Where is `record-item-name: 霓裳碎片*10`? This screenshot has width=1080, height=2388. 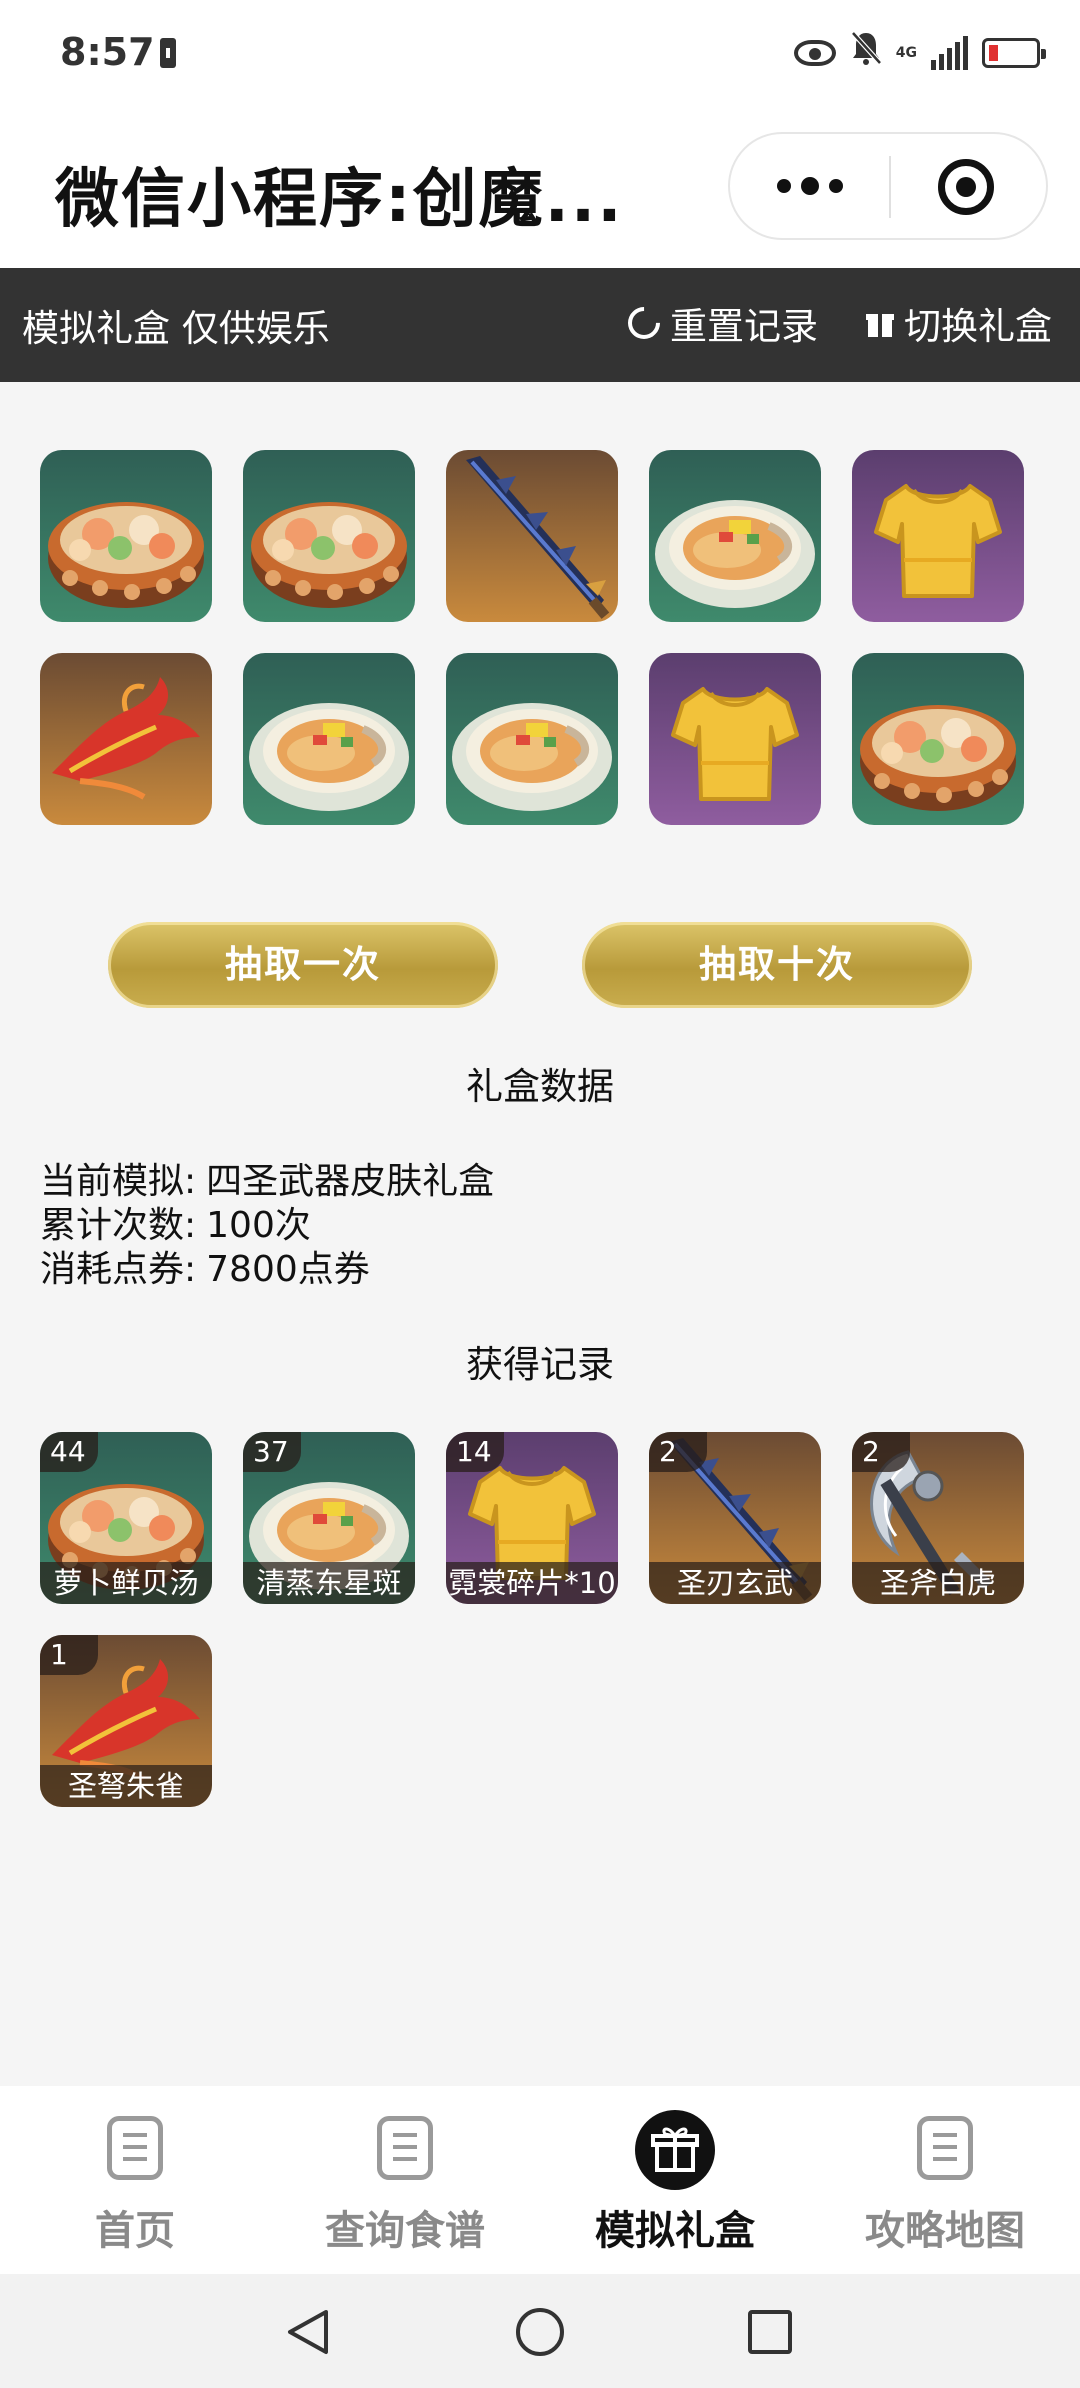
record-item-name: 霓裳碎片*10 is located at coordinates (532, 1583).